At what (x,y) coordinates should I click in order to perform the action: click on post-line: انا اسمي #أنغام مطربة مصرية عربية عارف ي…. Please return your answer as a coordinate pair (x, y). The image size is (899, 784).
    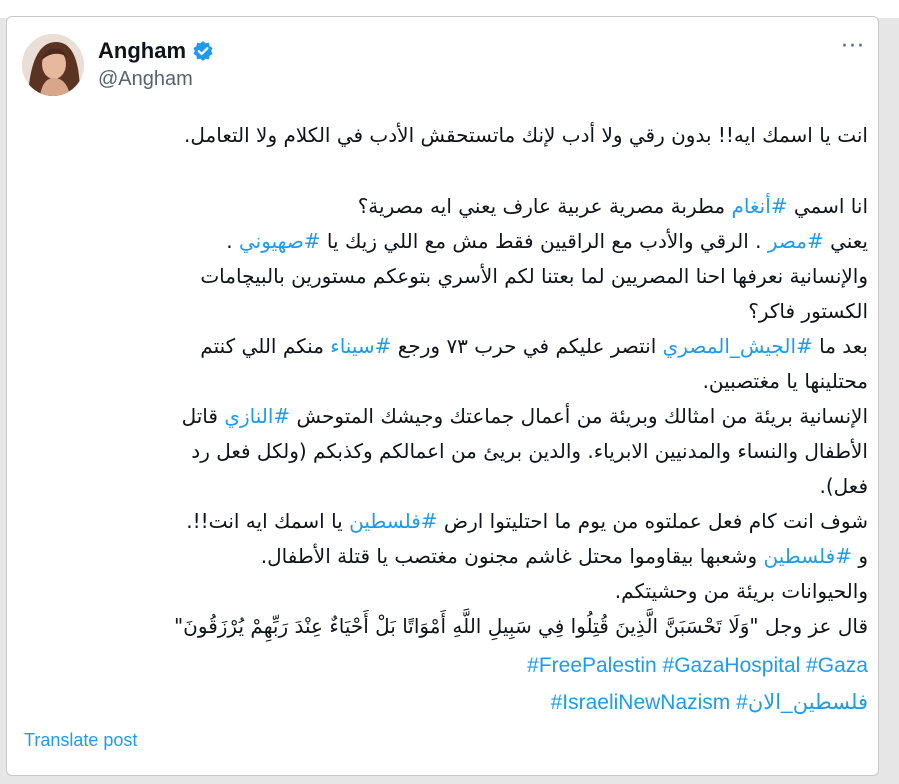
    Looking at the image, I should click on (612, 206).